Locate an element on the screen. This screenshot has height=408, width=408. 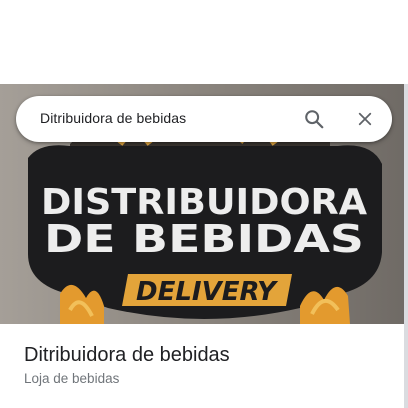
close-icon is located at coordinates (365, 119).